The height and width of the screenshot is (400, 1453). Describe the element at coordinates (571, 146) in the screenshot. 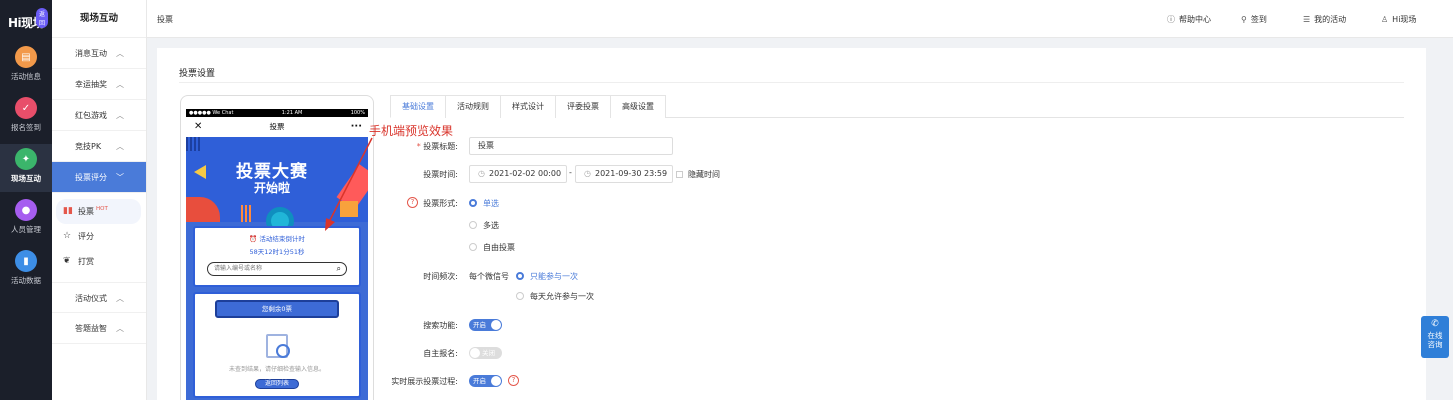

I see `title-input: 投票` at that location.